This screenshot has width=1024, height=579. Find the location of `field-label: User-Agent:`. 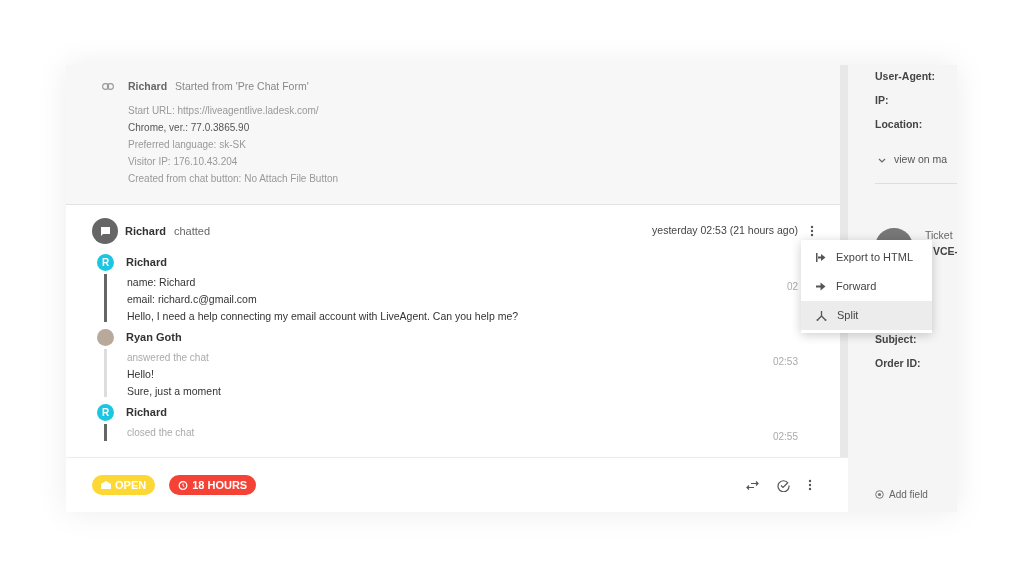

field-label: User-Agent: is located at coordinates (906, 76).